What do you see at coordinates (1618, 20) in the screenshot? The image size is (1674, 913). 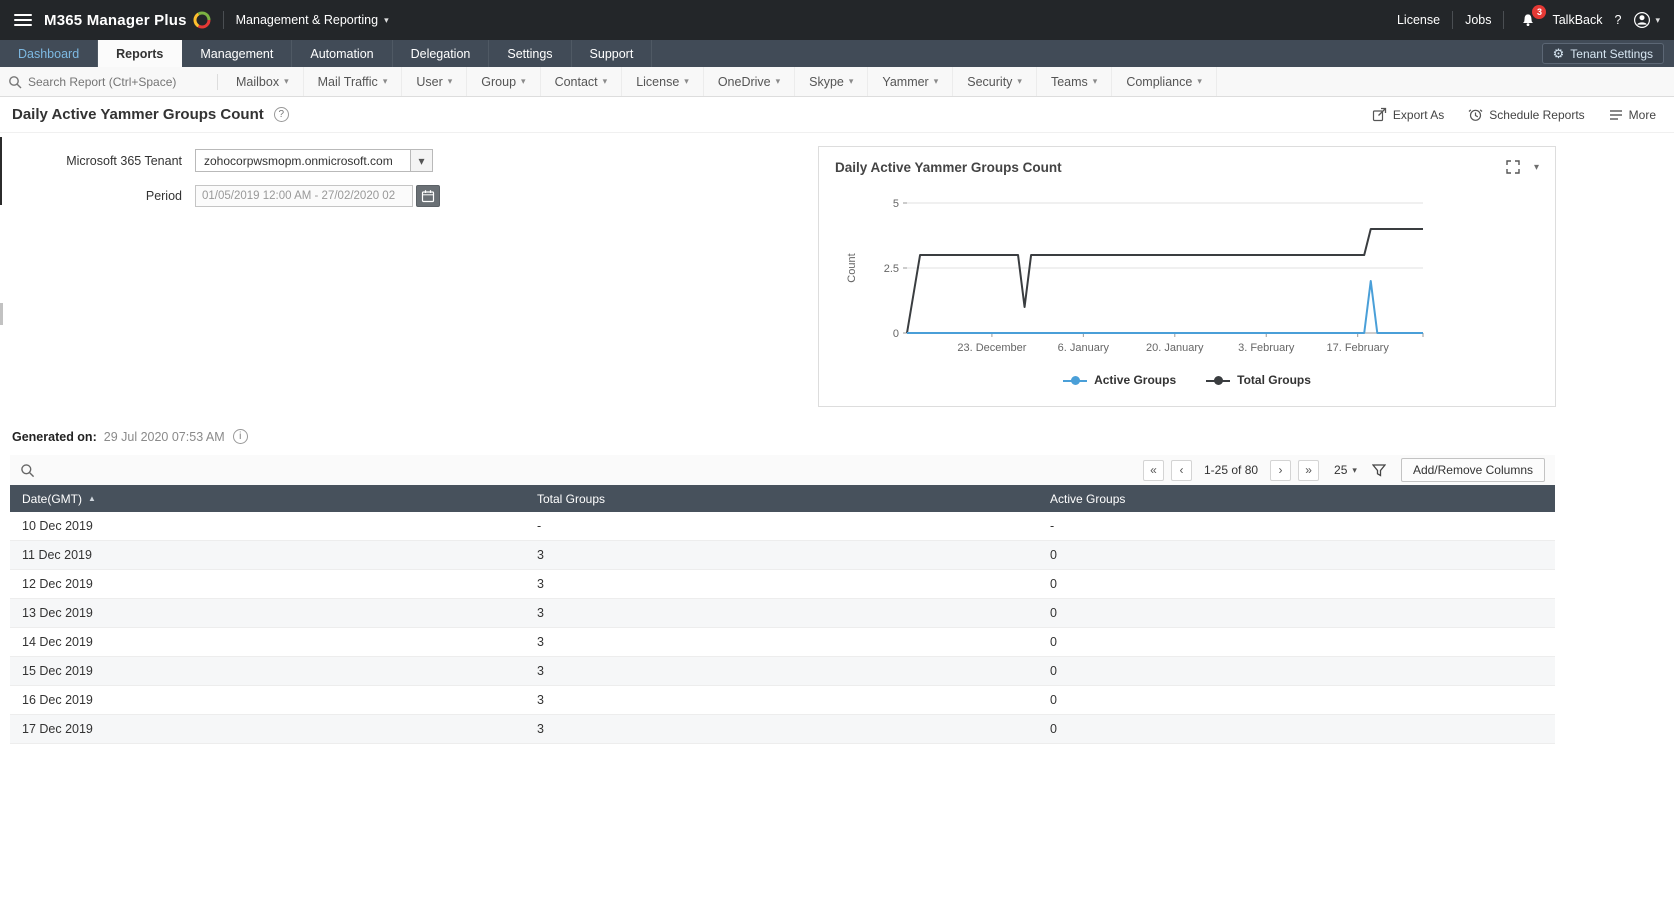 I see `help-button: ?` at bounding box center [1618, 20].